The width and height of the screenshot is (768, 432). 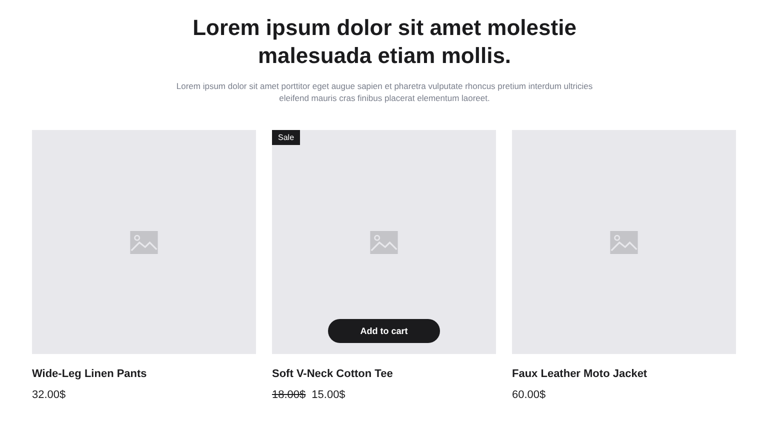 What do you see at coordinates (329, 395) in the screenshot?
I see `price: 15.00$` at bounding box center [329, 395].